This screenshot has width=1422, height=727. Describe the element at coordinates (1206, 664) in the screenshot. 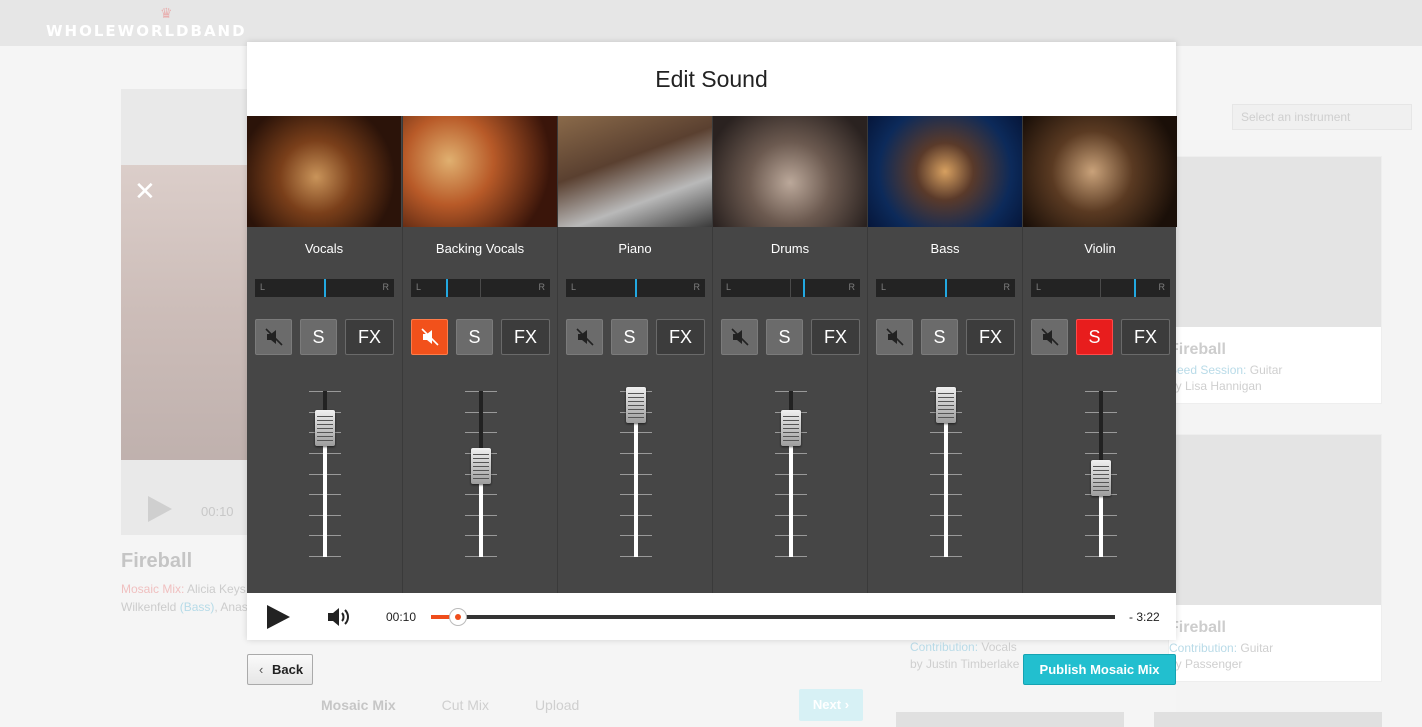

I see `card-artist: by Passenger` at that location.